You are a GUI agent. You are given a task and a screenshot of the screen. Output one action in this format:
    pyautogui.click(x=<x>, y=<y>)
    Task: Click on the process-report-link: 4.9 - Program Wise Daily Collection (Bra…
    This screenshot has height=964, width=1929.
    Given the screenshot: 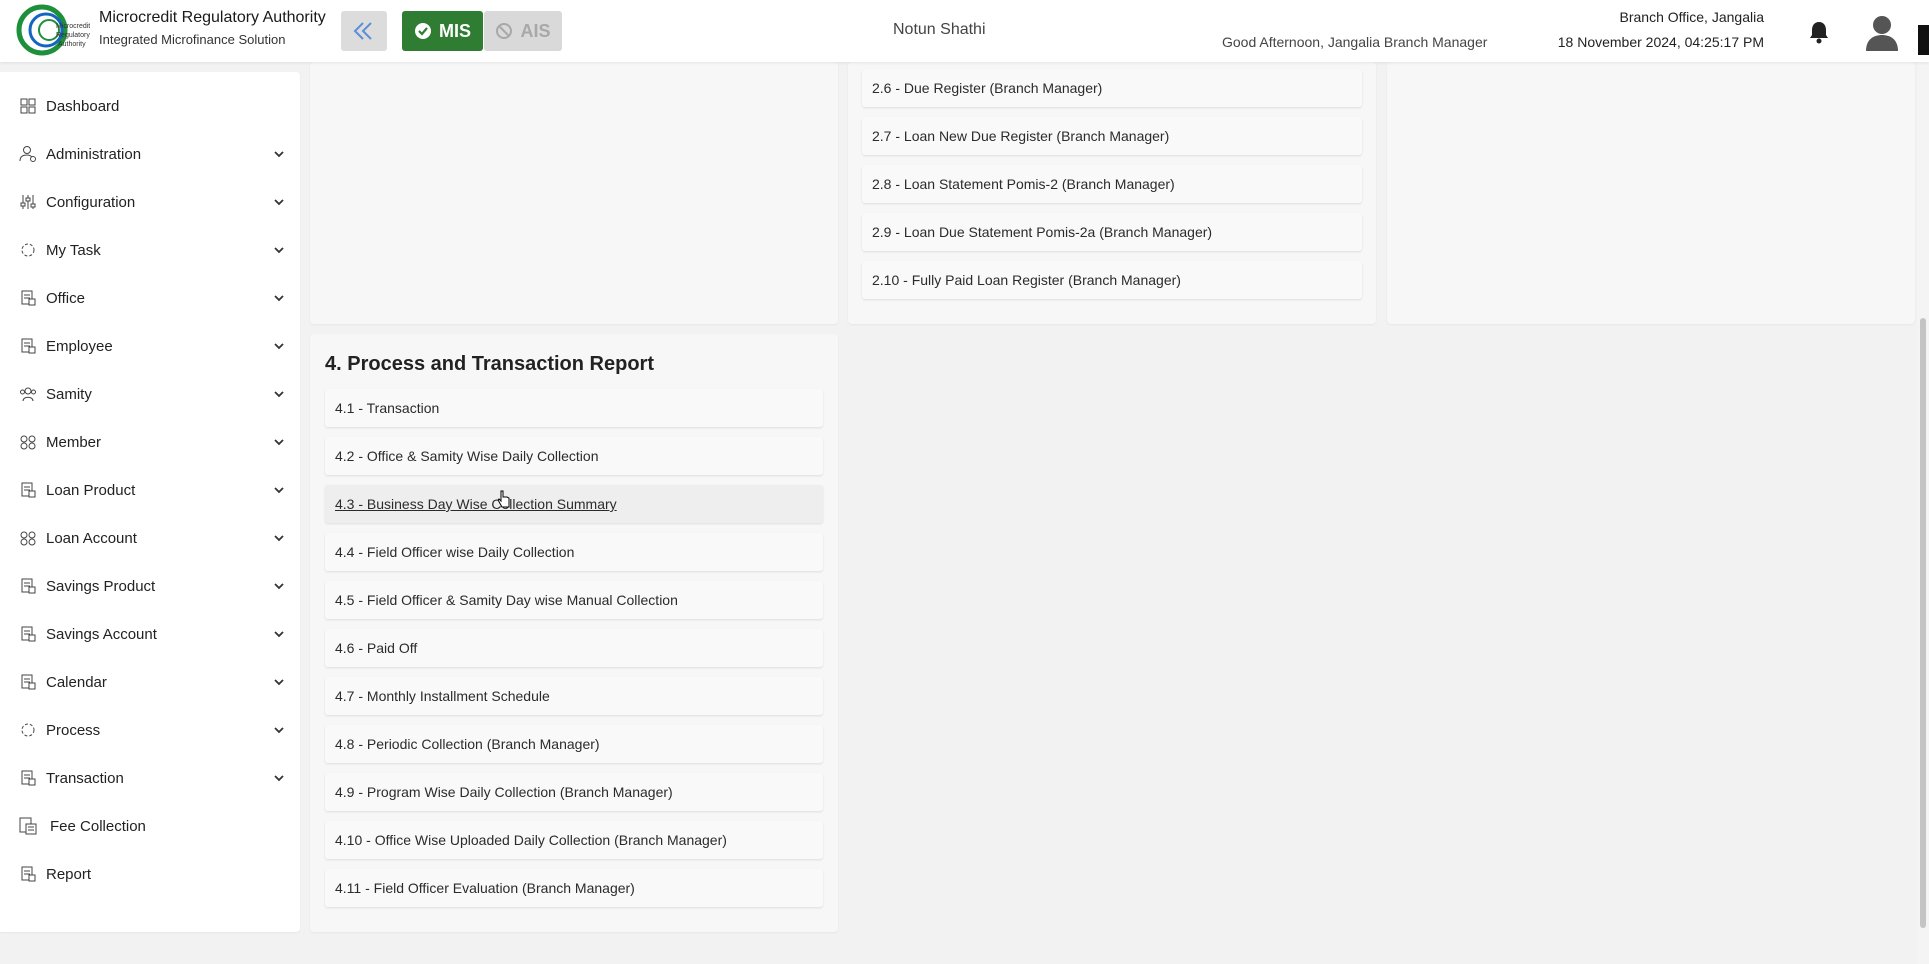 What is the action you would take?
    pyautogui.click(x=574, y=792)
    